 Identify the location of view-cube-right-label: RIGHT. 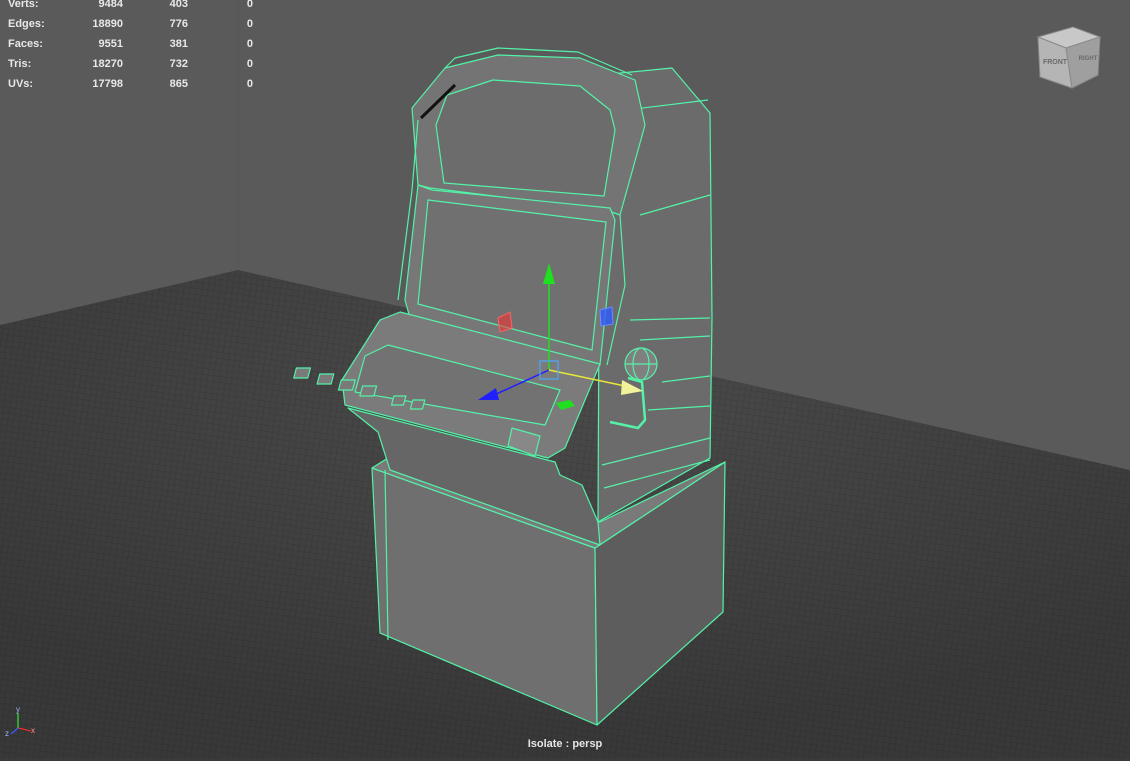
(1088, 59).